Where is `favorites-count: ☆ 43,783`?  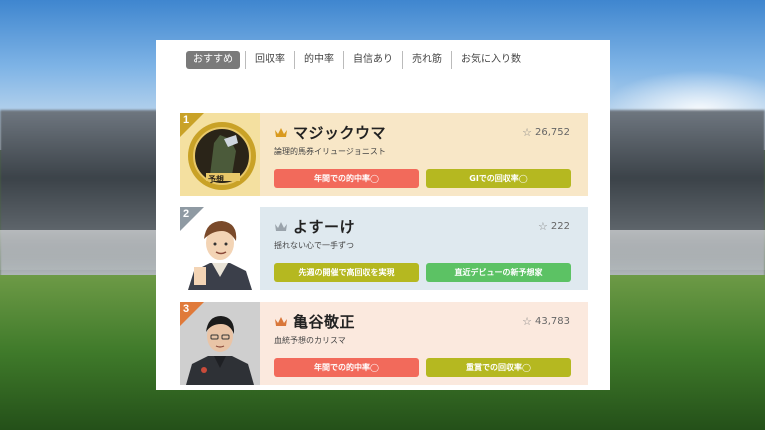
favorites-count: ☆ 43,783 is located at coordinates (546, 321).